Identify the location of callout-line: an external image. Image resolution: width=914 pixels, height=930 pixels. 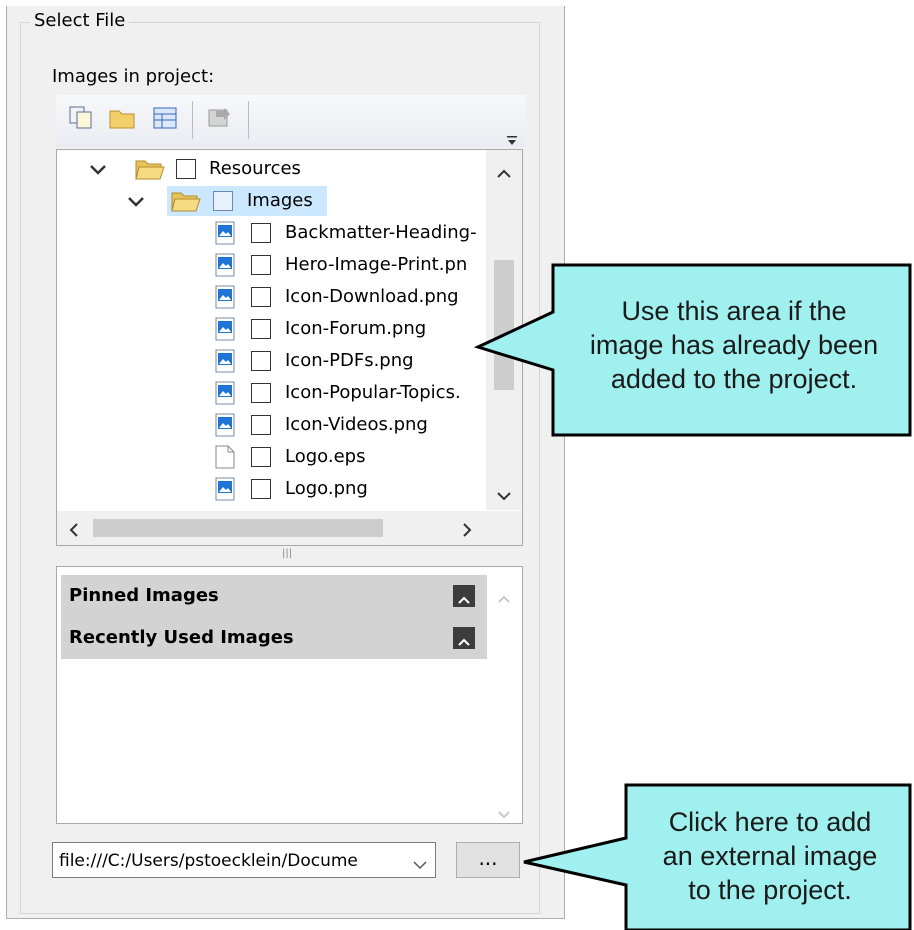
(770, 856).